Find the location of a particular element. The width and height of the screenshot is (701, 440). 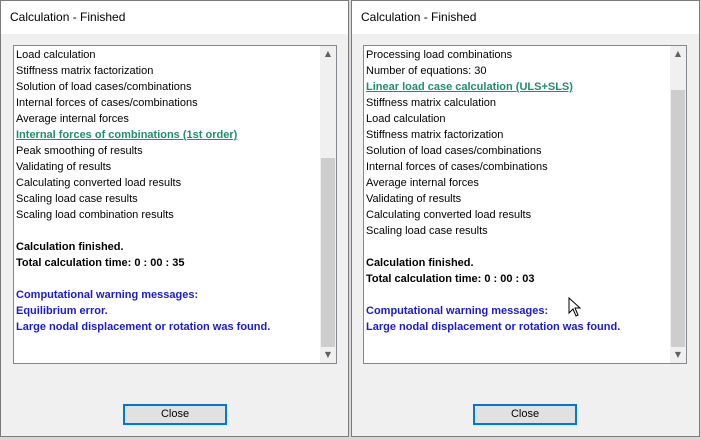

log-line: Total calculation time: 0 : 00 : 35 is located at coordinates (100, 263).